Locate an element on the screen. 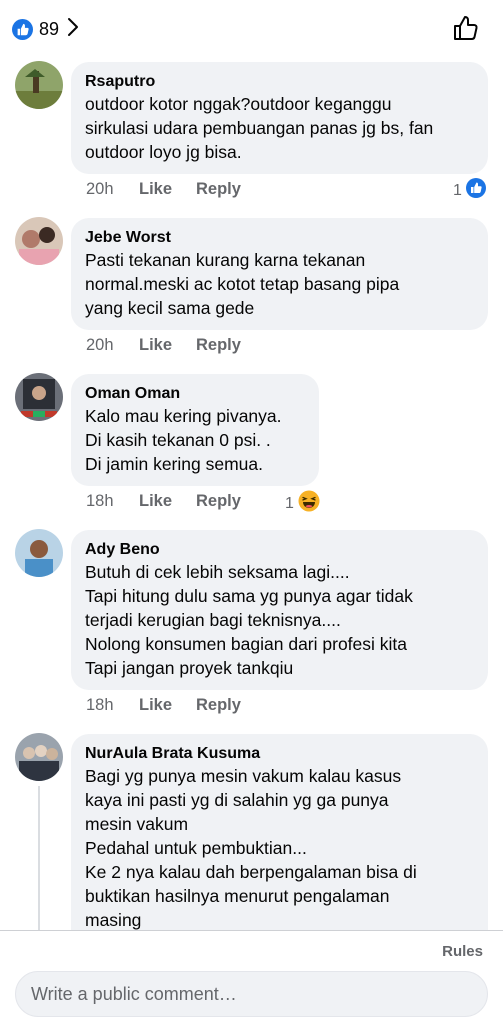 The height and width of the screenshot is (1024, 503). like-post-button is located at coordinates (466, 30).